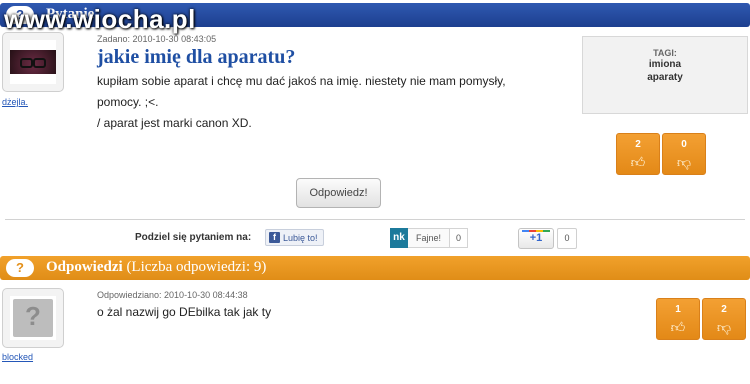 The height and width of the screenshot is (384, 750). Describe the element at coordinates (638, 144) in the screenshot. I see `vote-up-count: 2` at that location.